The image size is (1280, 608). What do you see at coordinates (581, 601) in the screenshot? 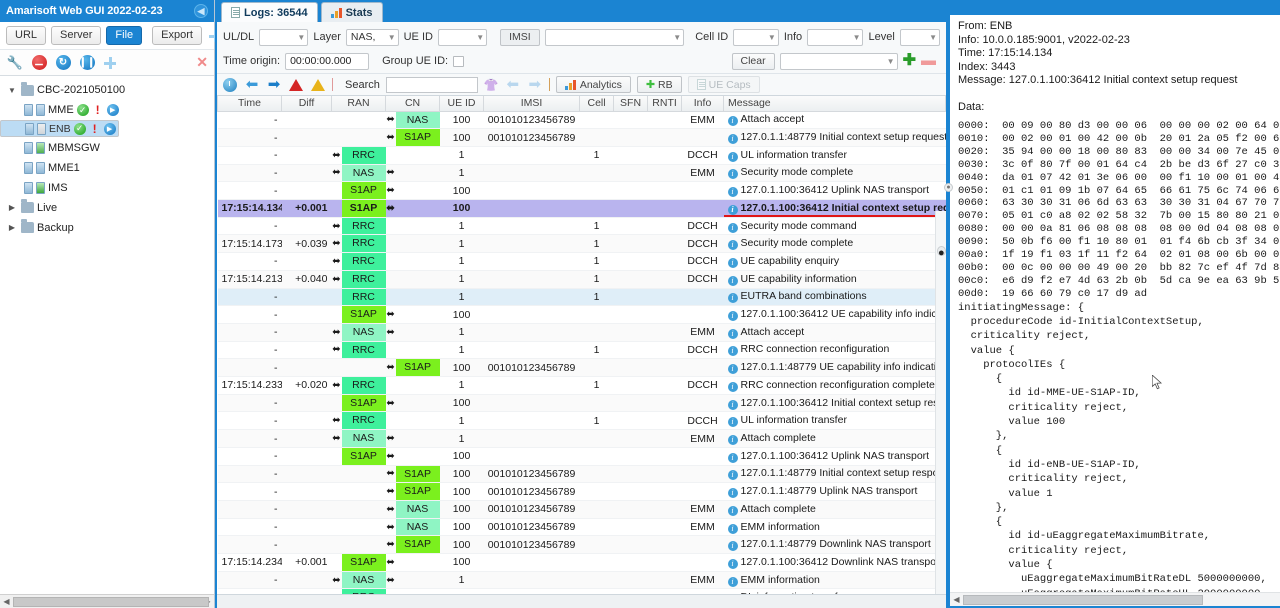
I see `table-horizontal-scrollbar` at bounding box center [581, 601].